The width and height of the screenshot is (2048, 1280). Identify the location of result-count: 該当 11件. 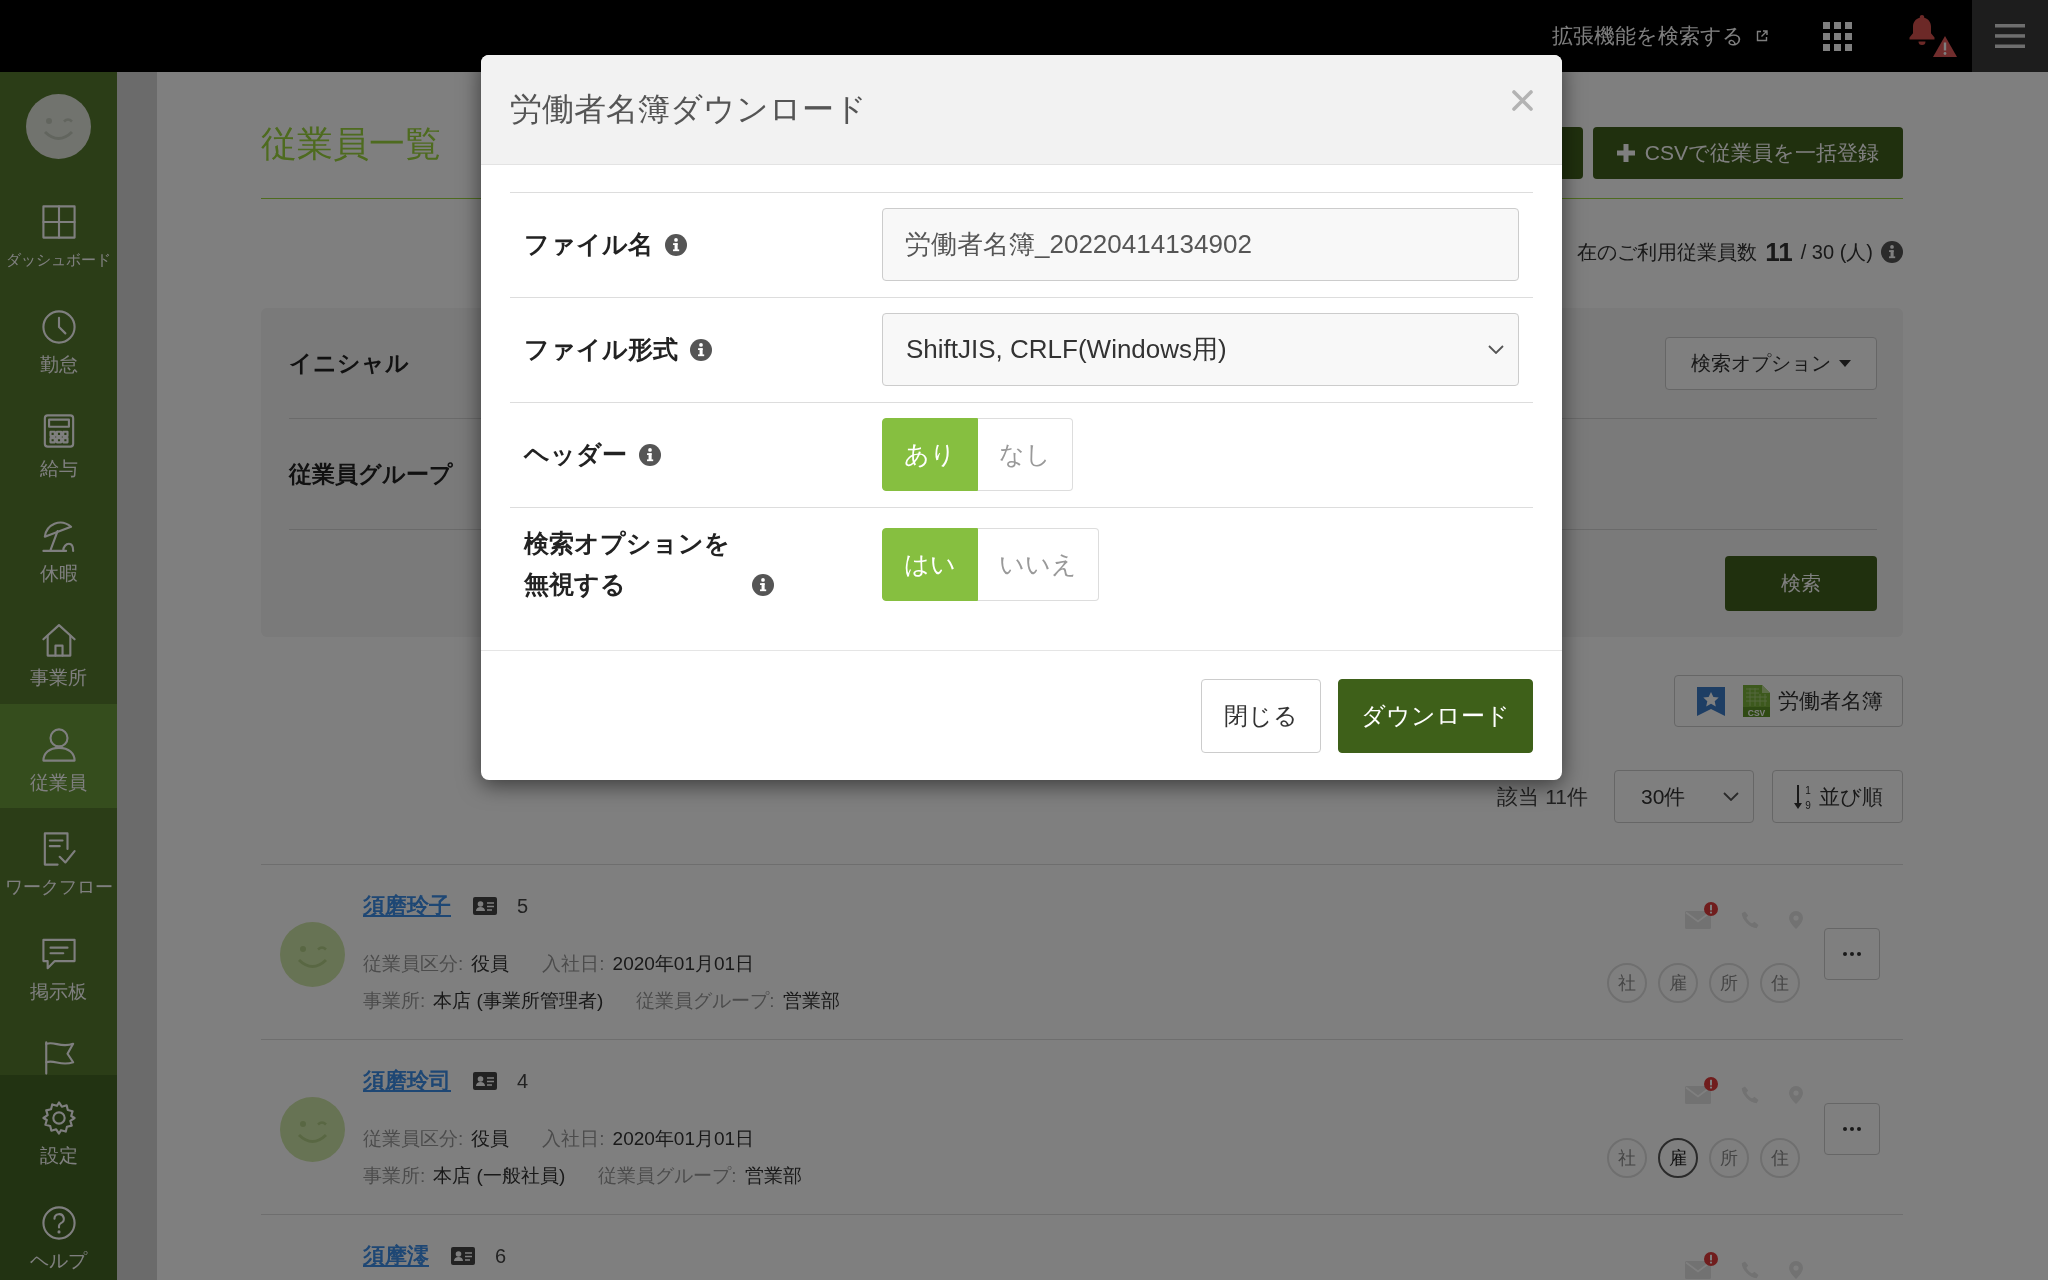
(1542, 796).